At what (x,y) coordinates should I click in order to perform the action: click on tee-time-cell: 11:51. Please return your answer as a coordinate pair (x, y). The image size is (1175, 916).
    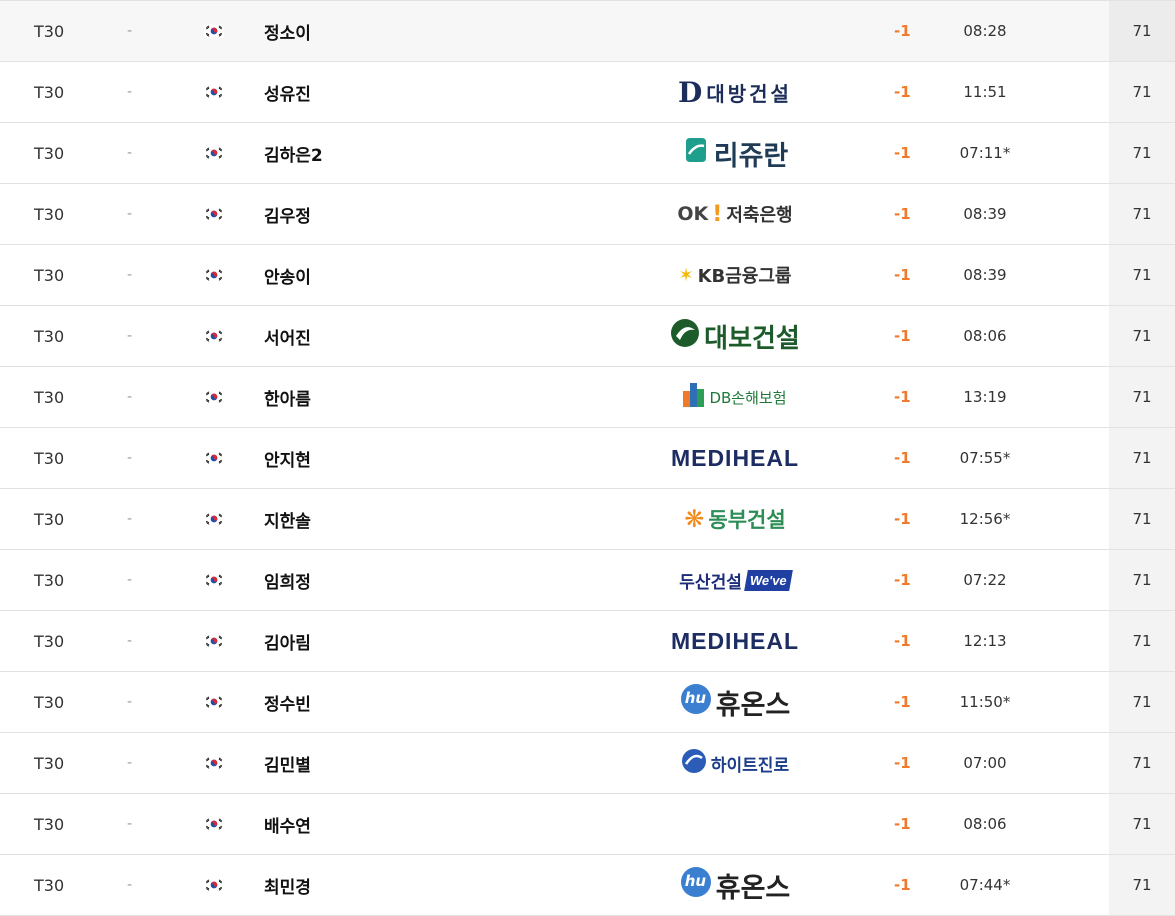
    Looking at the image, I should click on (985, 92).